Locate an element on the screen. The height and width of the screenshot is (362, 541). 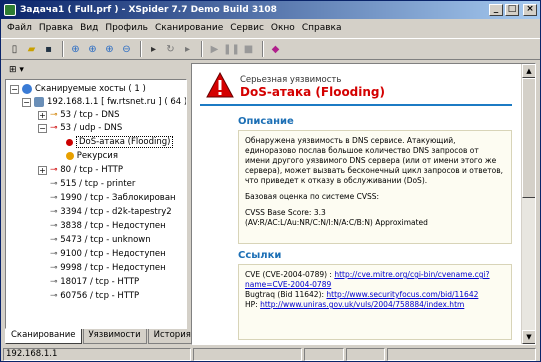
stop-icon: ■ is located at coordinates (248, 49).